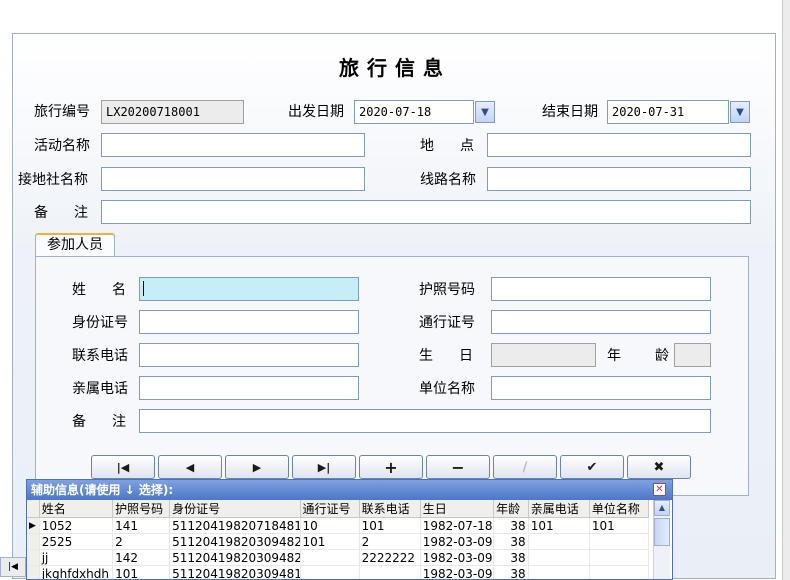 This screenshot has height=580, width=790. Describe the element at coordinates (511, 509) in the screenshot. I see `column-header: 年龄` at that location.